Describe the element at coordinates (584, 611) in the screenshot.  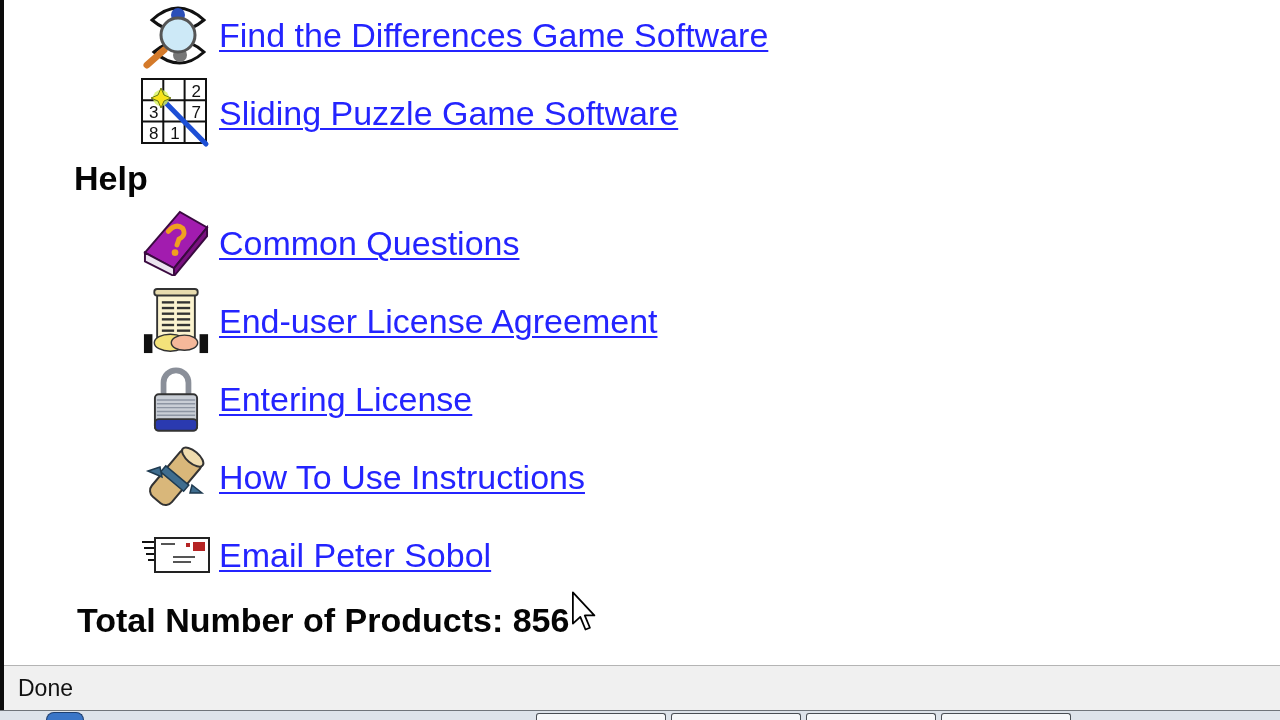
I see `mouse-cursor-icon` at that location.